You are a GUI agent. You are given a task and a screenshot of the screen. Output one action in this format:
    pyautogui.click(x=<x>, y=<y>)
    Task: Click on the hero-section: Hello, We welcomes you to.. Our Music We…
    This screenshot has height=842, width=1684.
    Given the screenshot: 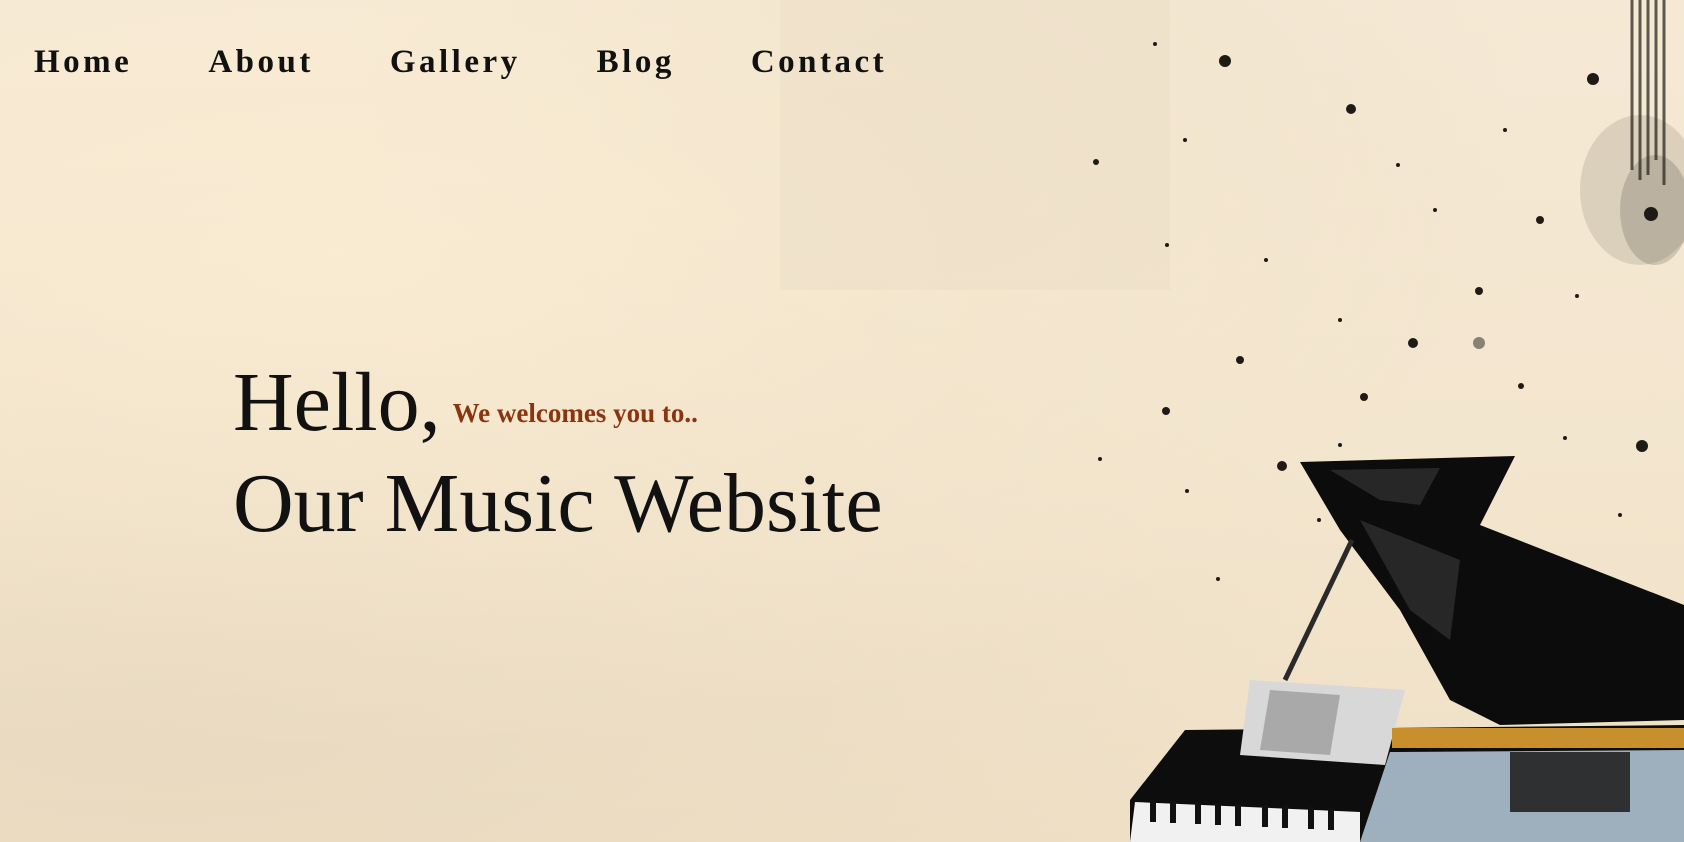 What is the action you would take?
    pyautogui.click(x=558, y=455)
    